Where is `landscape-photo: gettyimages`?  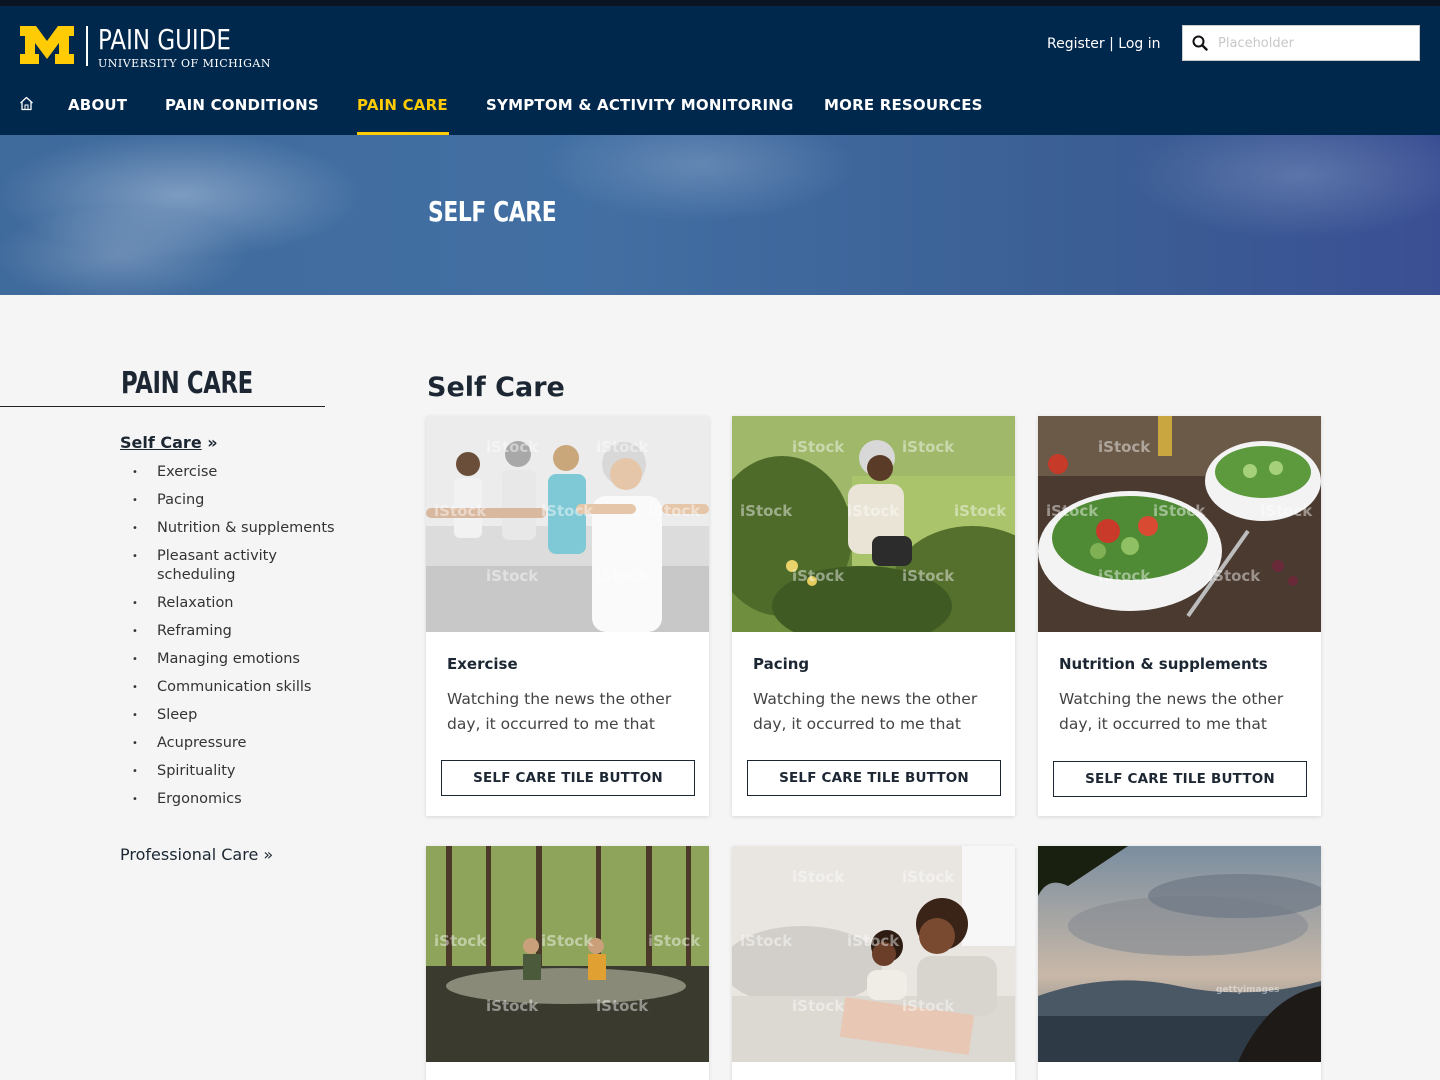
landscape-photo: gettyimages is located at coordinates (1179, 954).